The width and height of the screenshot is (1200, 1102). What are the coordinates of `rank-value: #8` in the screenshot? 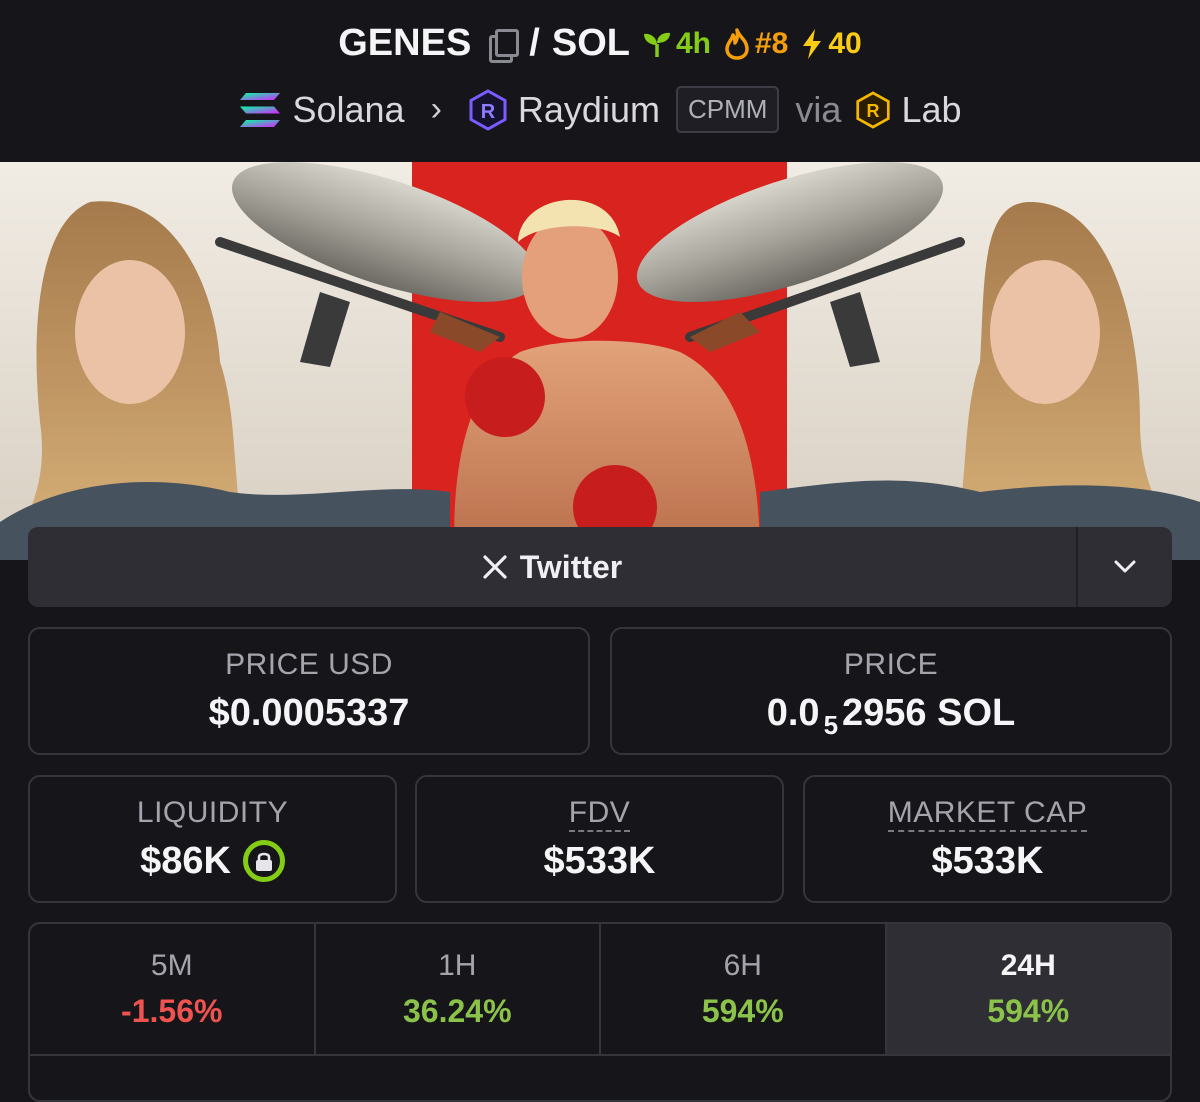 It's located at (772, 43).